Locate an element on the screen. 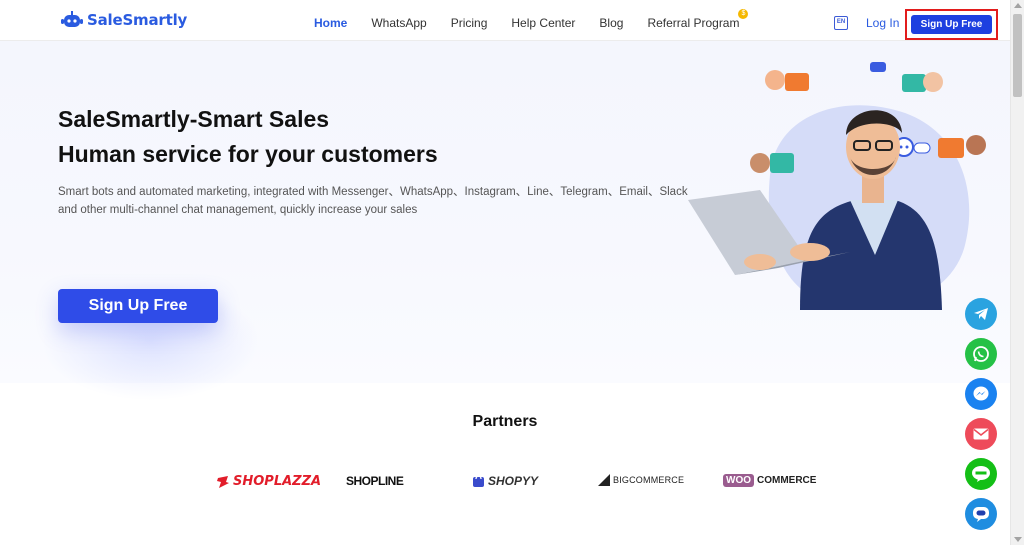 The width and height of the screenshot is (1024, 545). shopline-text: SHOPLINE is located at coordinates (375, 481).